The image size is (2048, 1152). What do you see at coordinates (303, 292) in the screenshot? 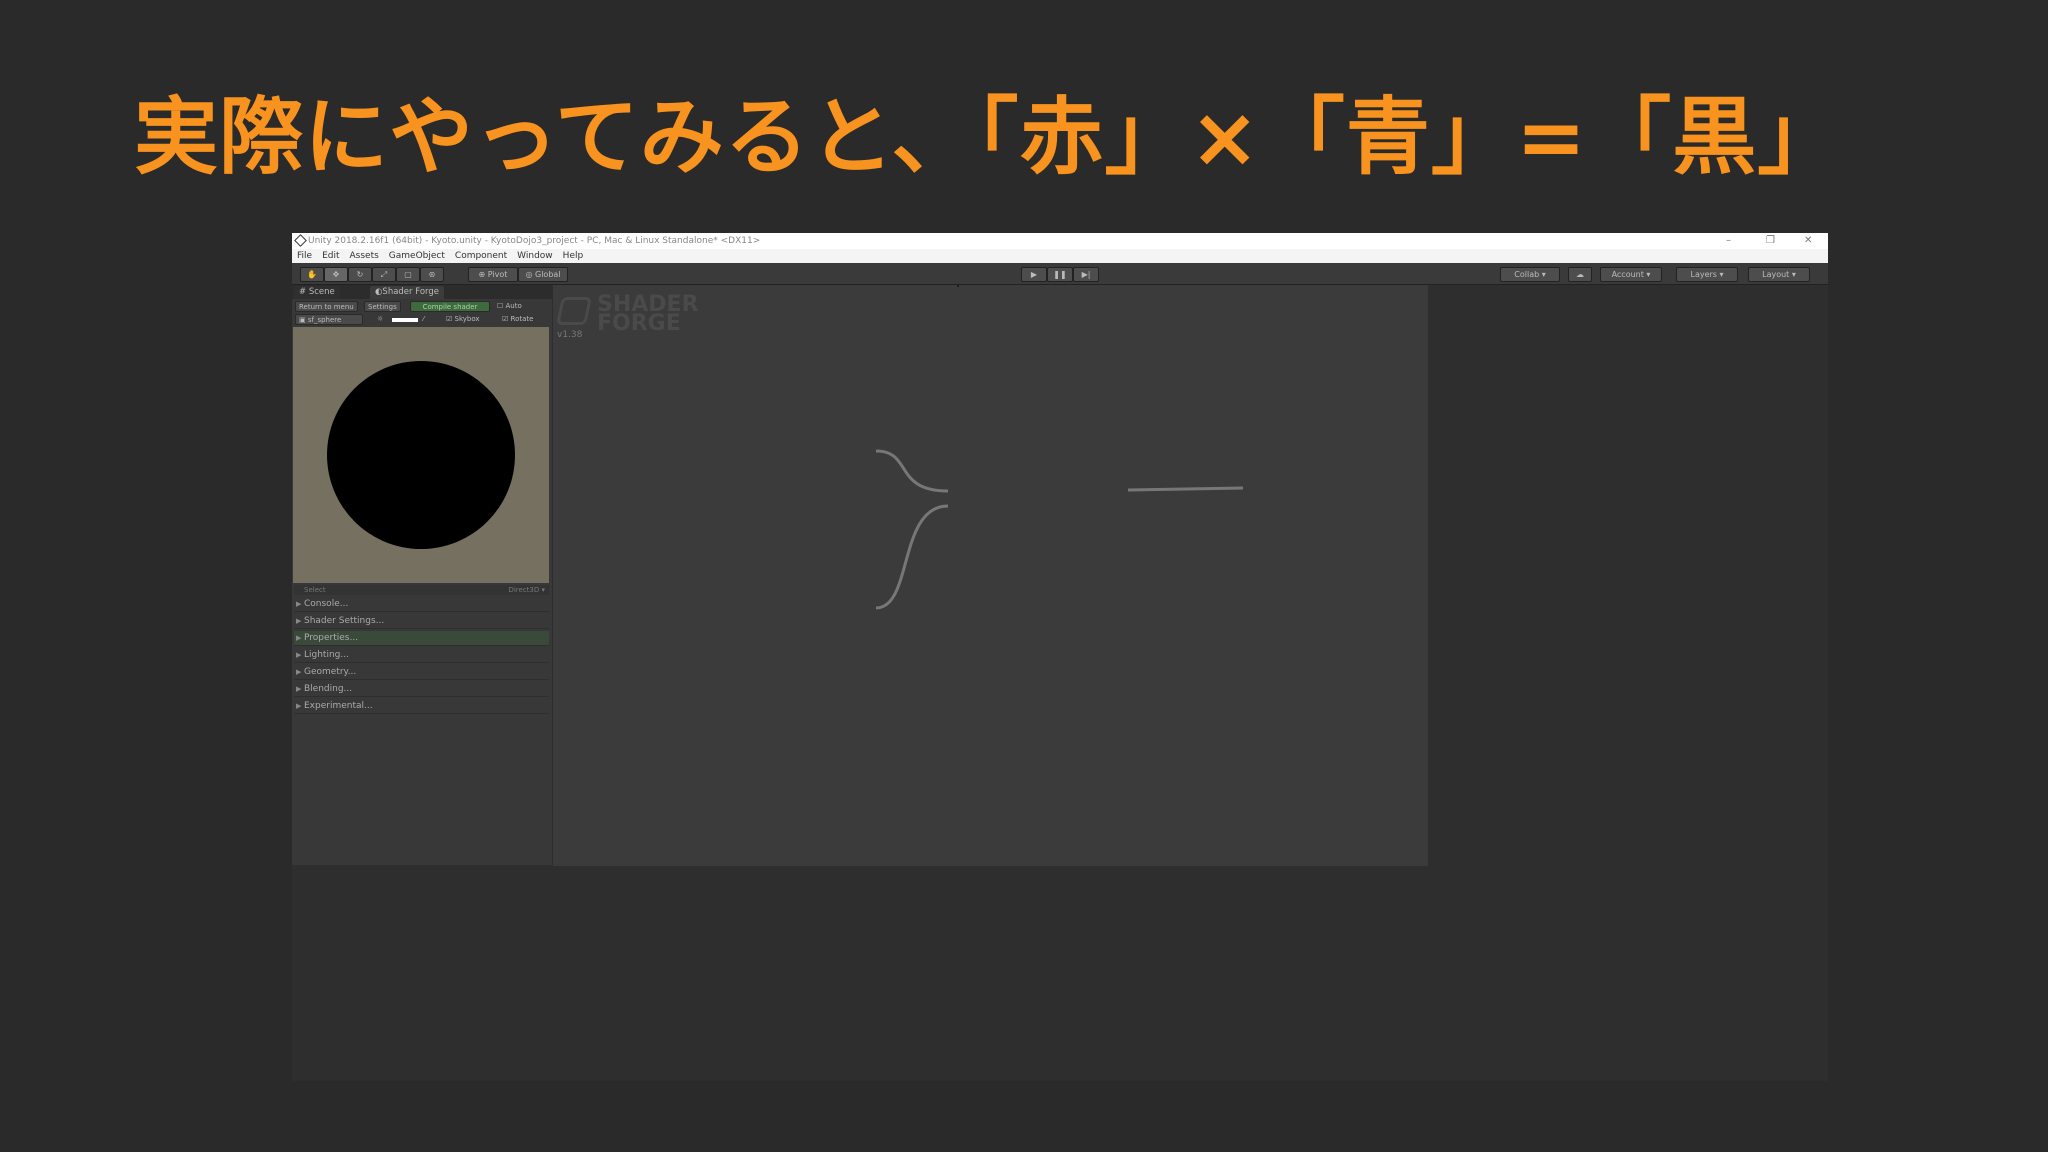
I see `scene-icon: #` at bounding box center [303, 292].